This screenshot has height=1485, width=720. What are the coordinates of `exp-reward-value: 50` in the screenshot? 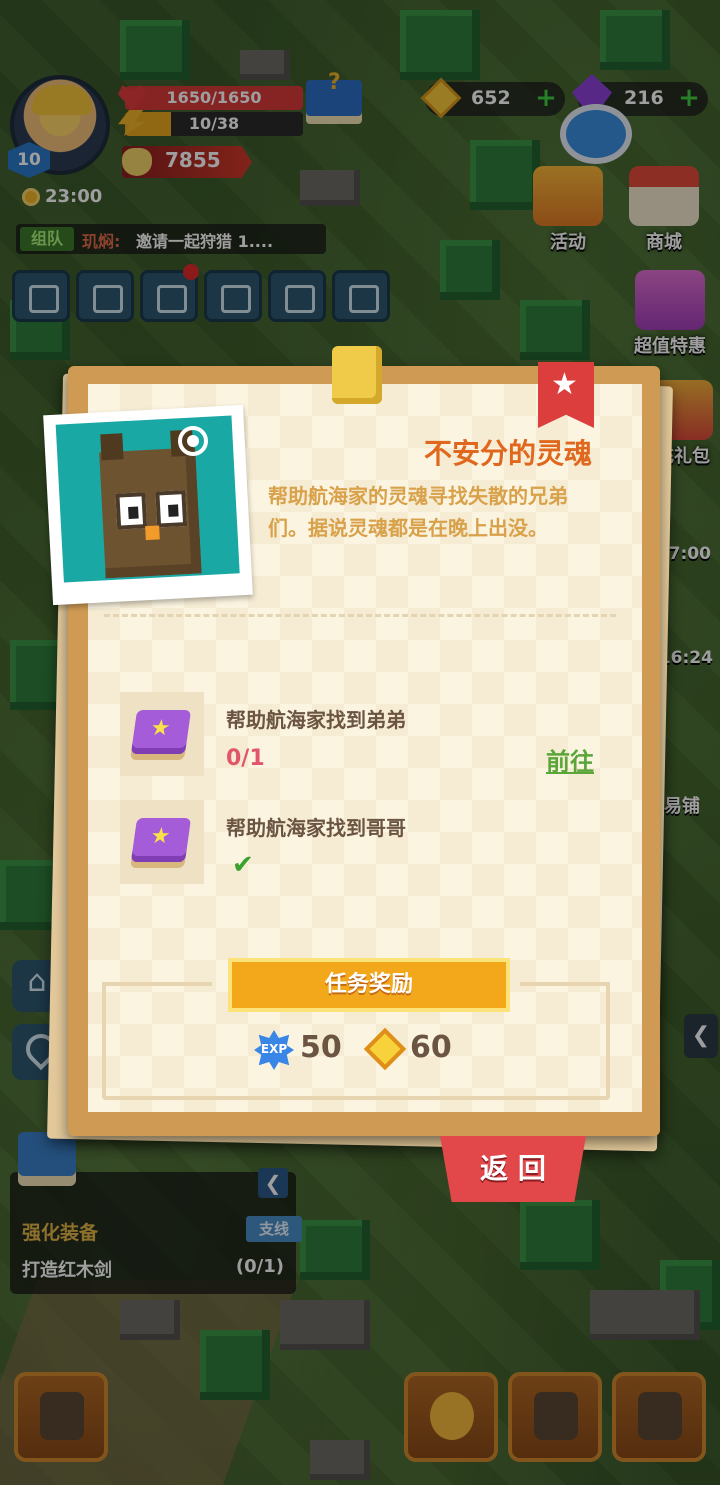 It's located at (321, 1047).